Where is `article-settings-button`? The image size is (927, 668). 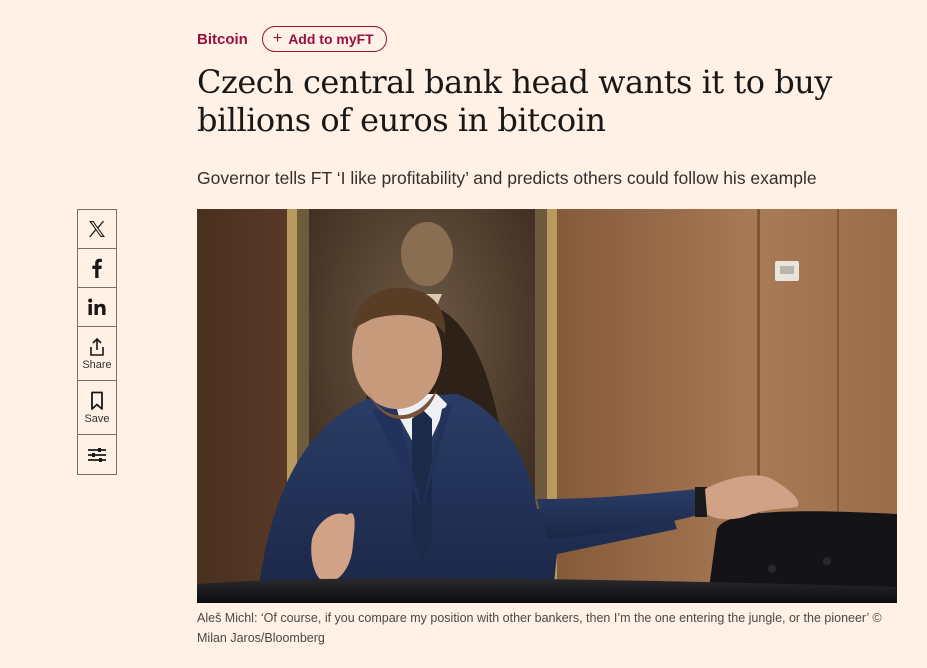 article-settings-button is located at coordinates (97, 454).